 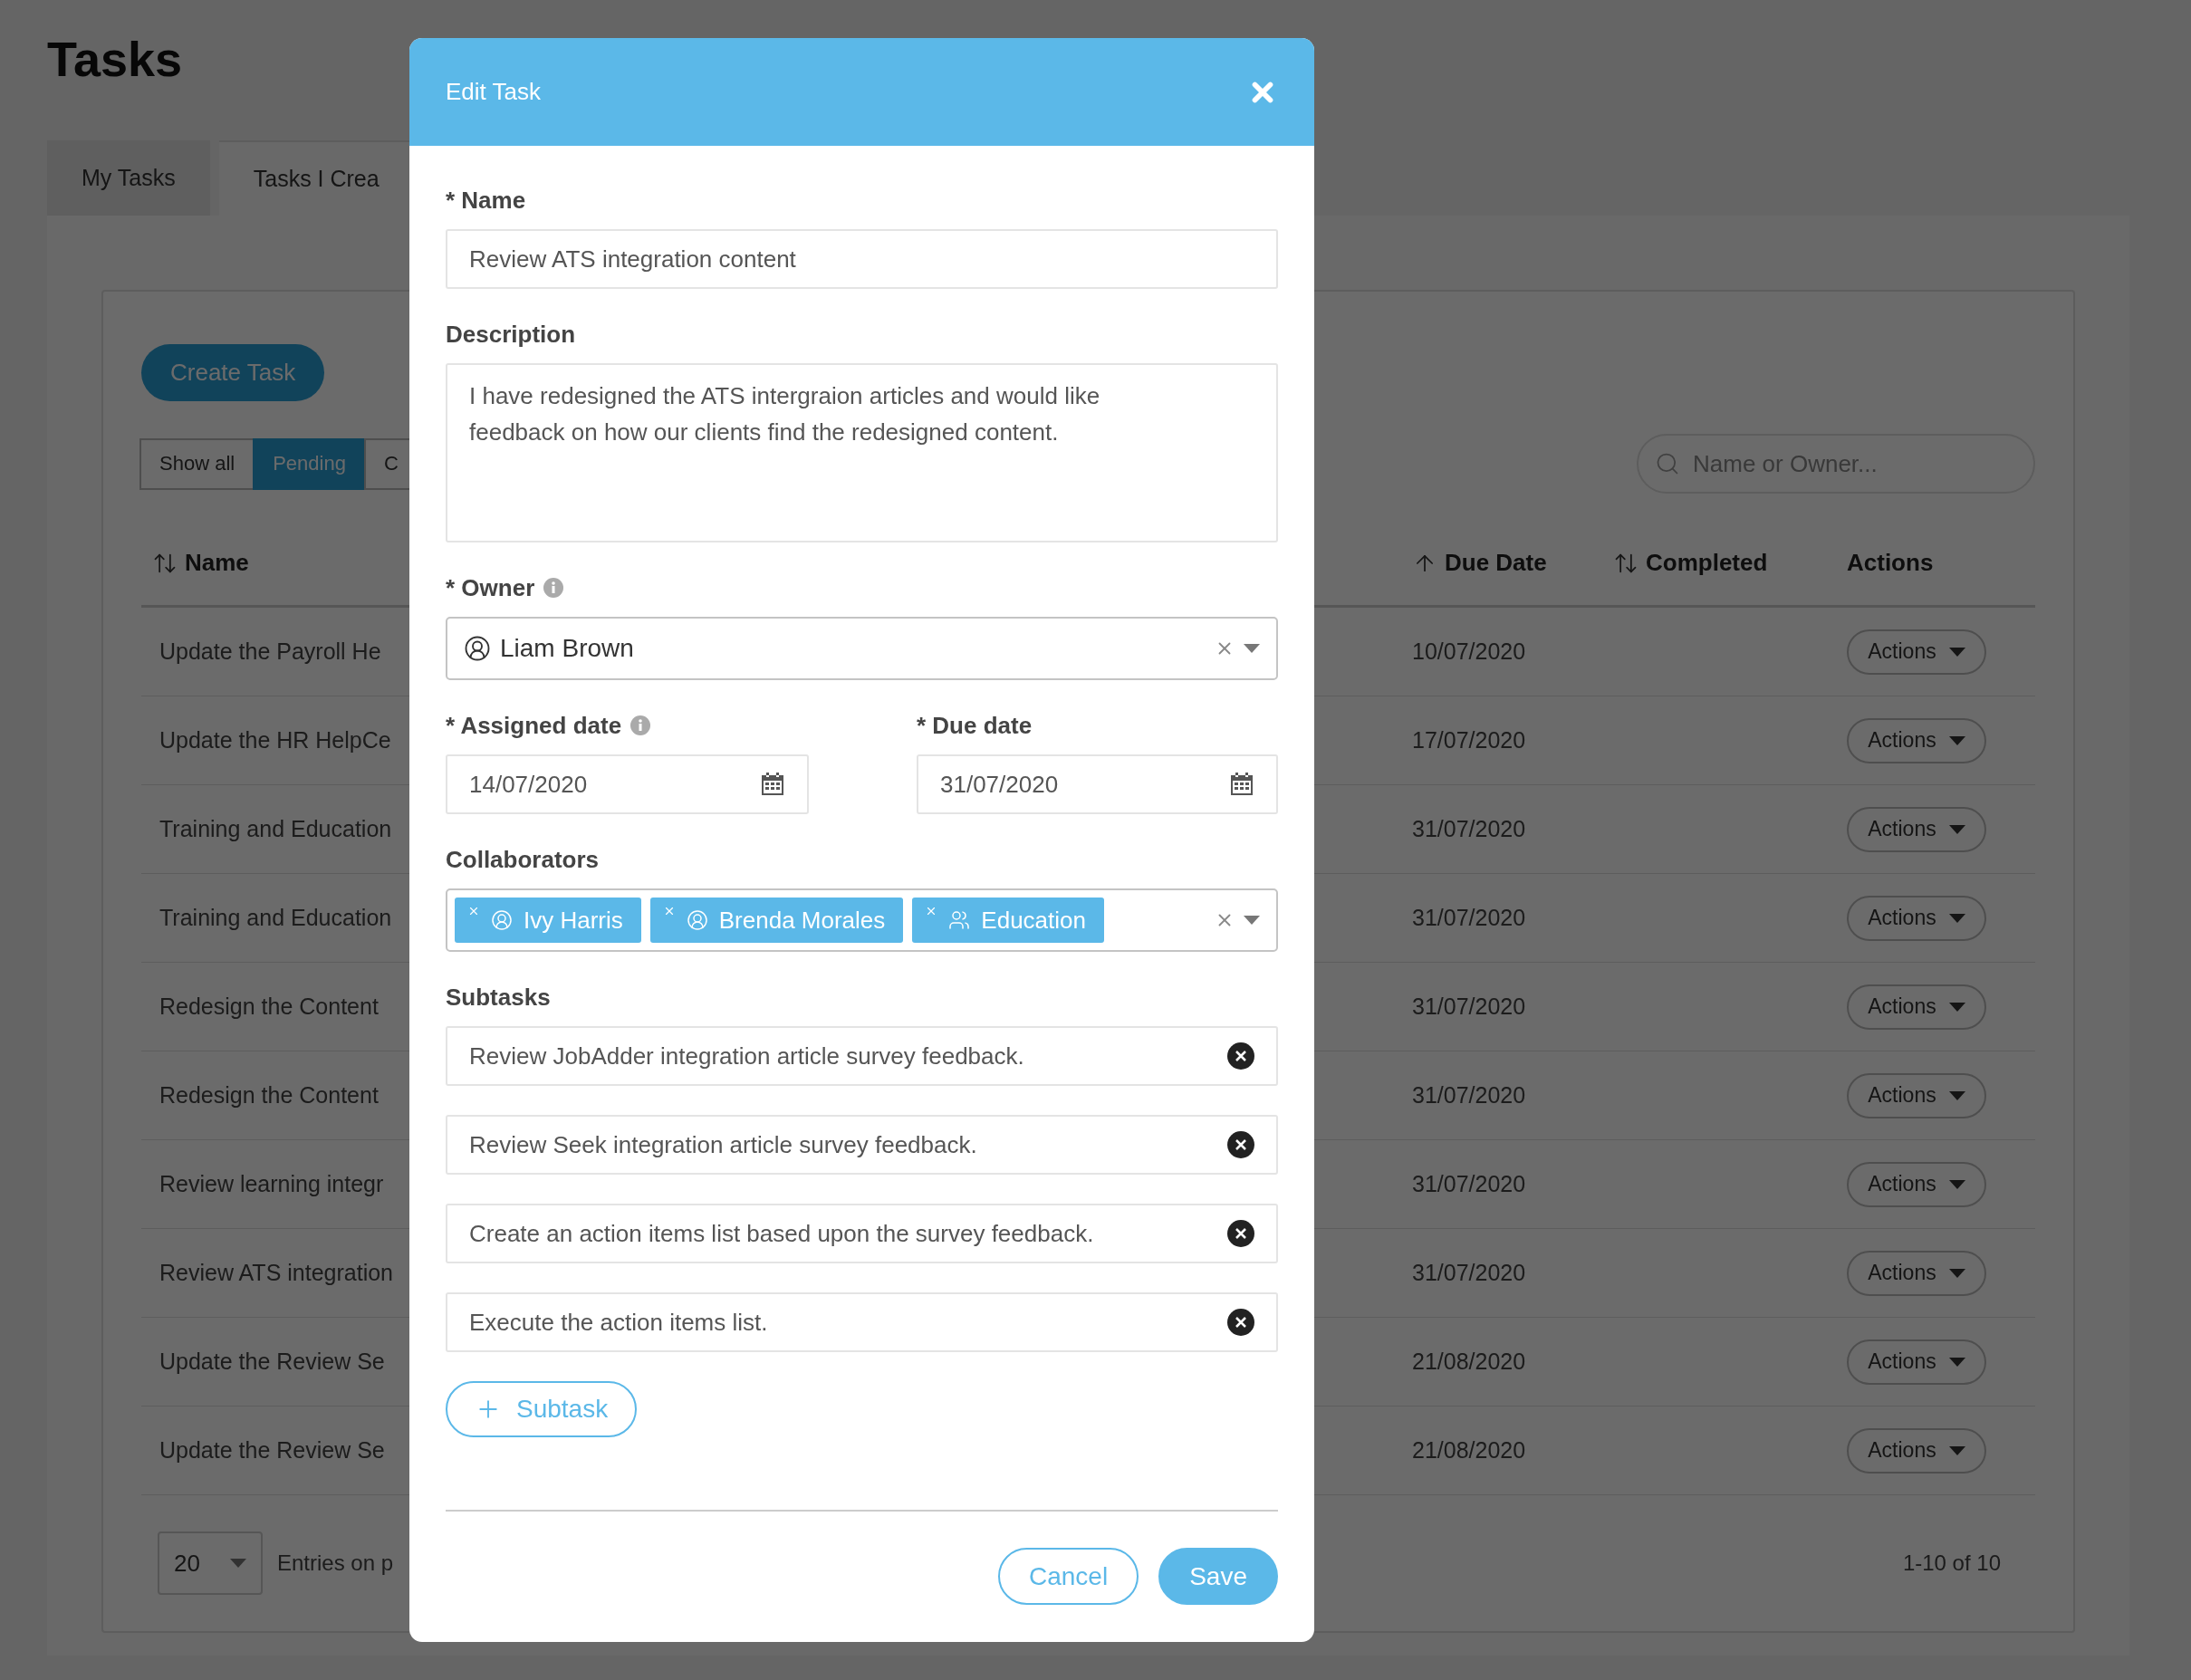 I want to click on date-input: 31/07/2020, so click(x=1098, y=784).